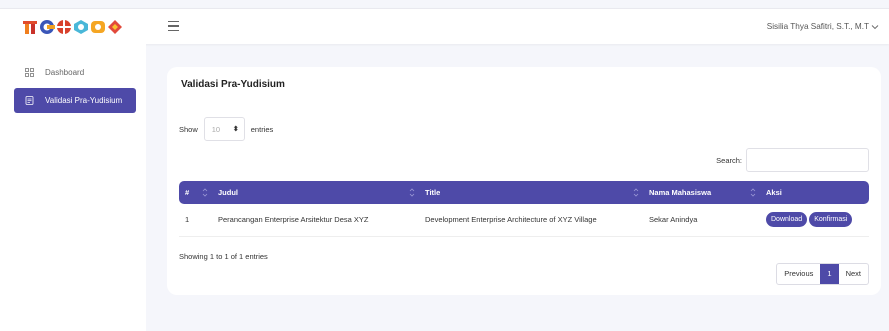 This screenshot has width=889, height=331. Describe the element at coordinates (531, 192) in the screenshot. I see `column-header-title: Title` at that location.